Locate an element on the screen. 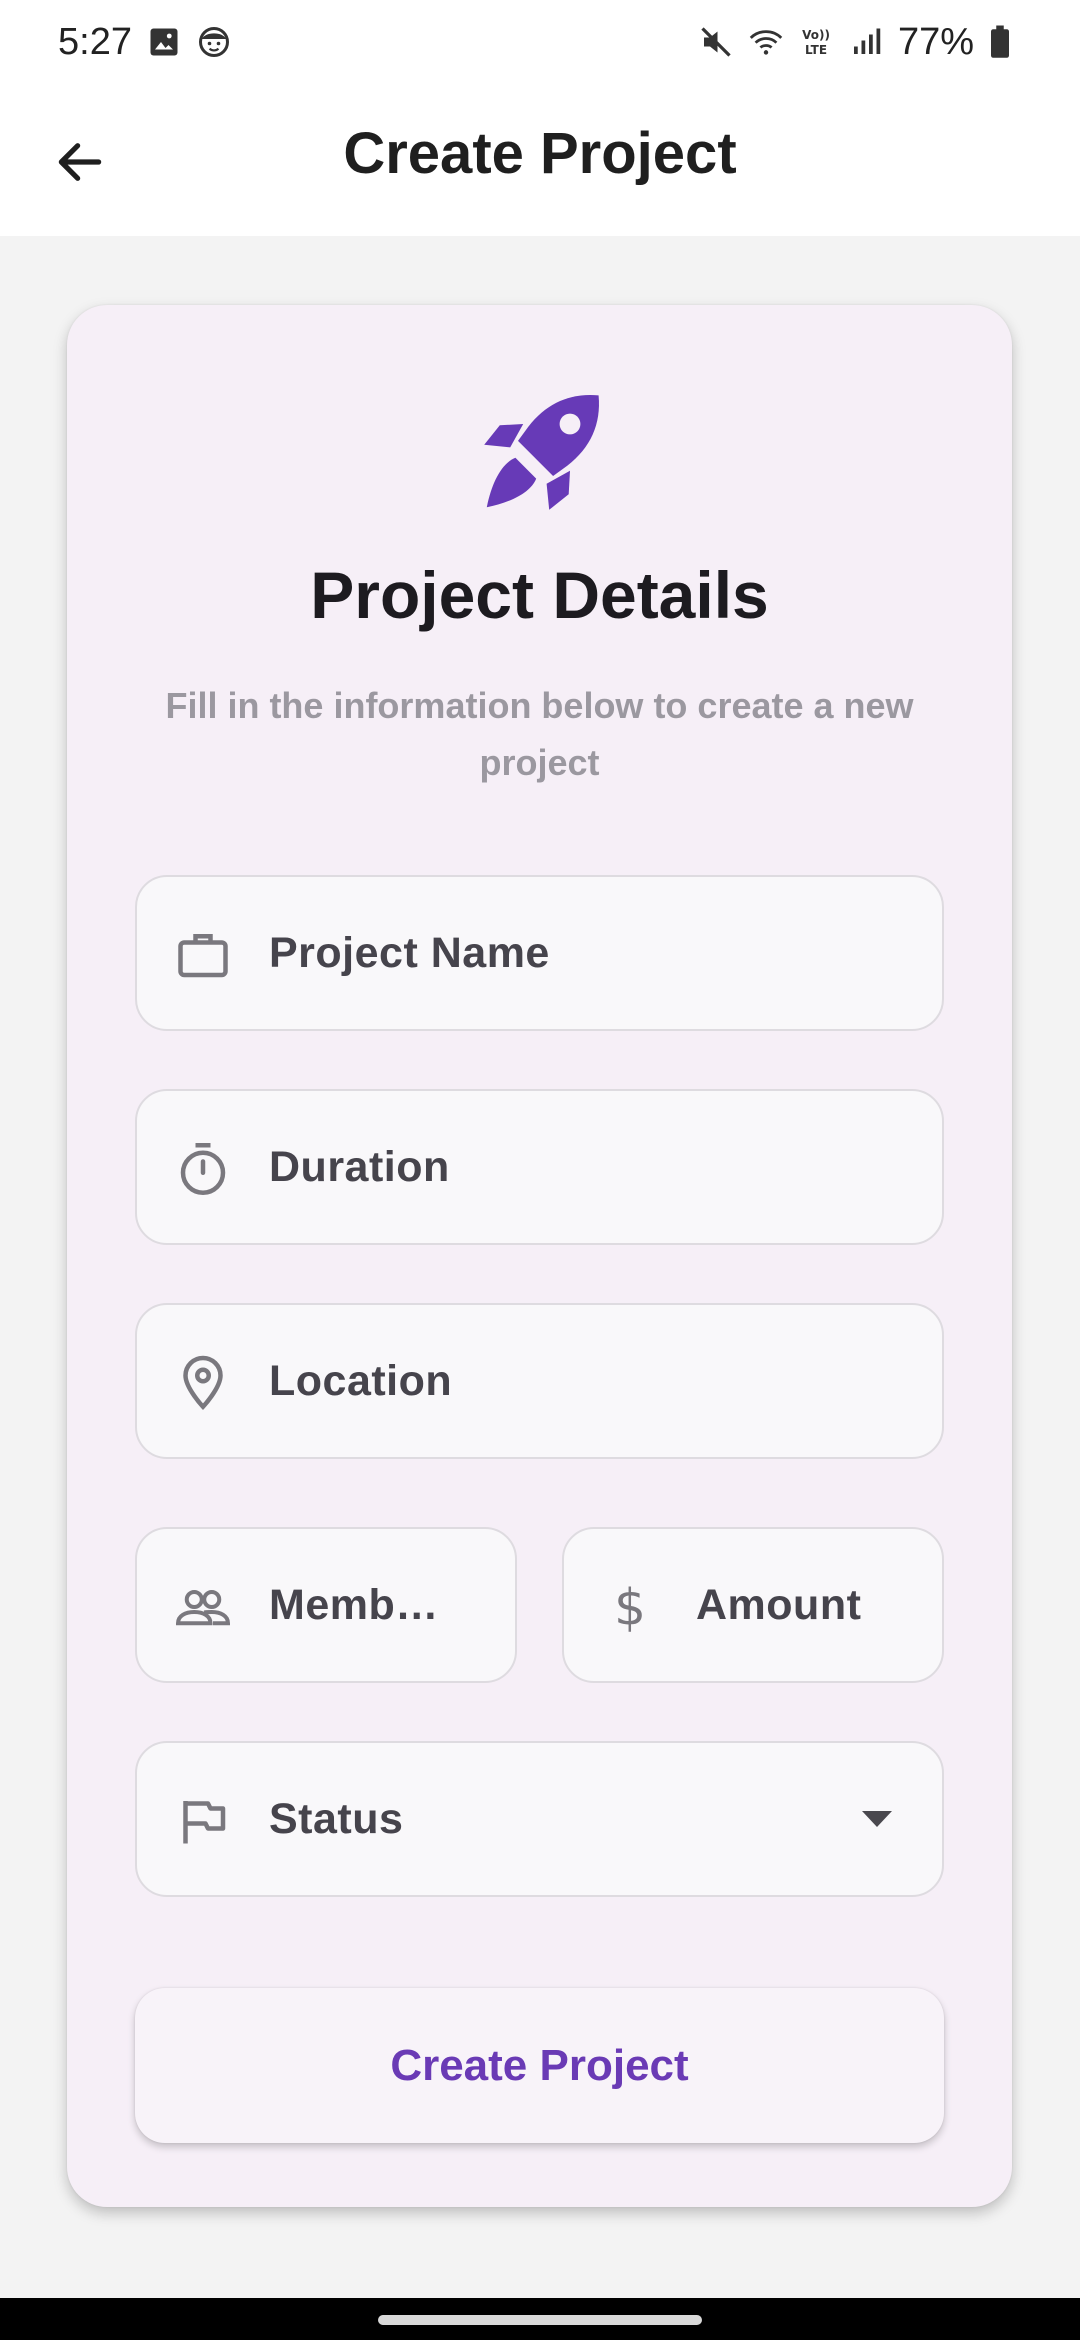  system-nav-bar is located at coordinates (540, 2319).